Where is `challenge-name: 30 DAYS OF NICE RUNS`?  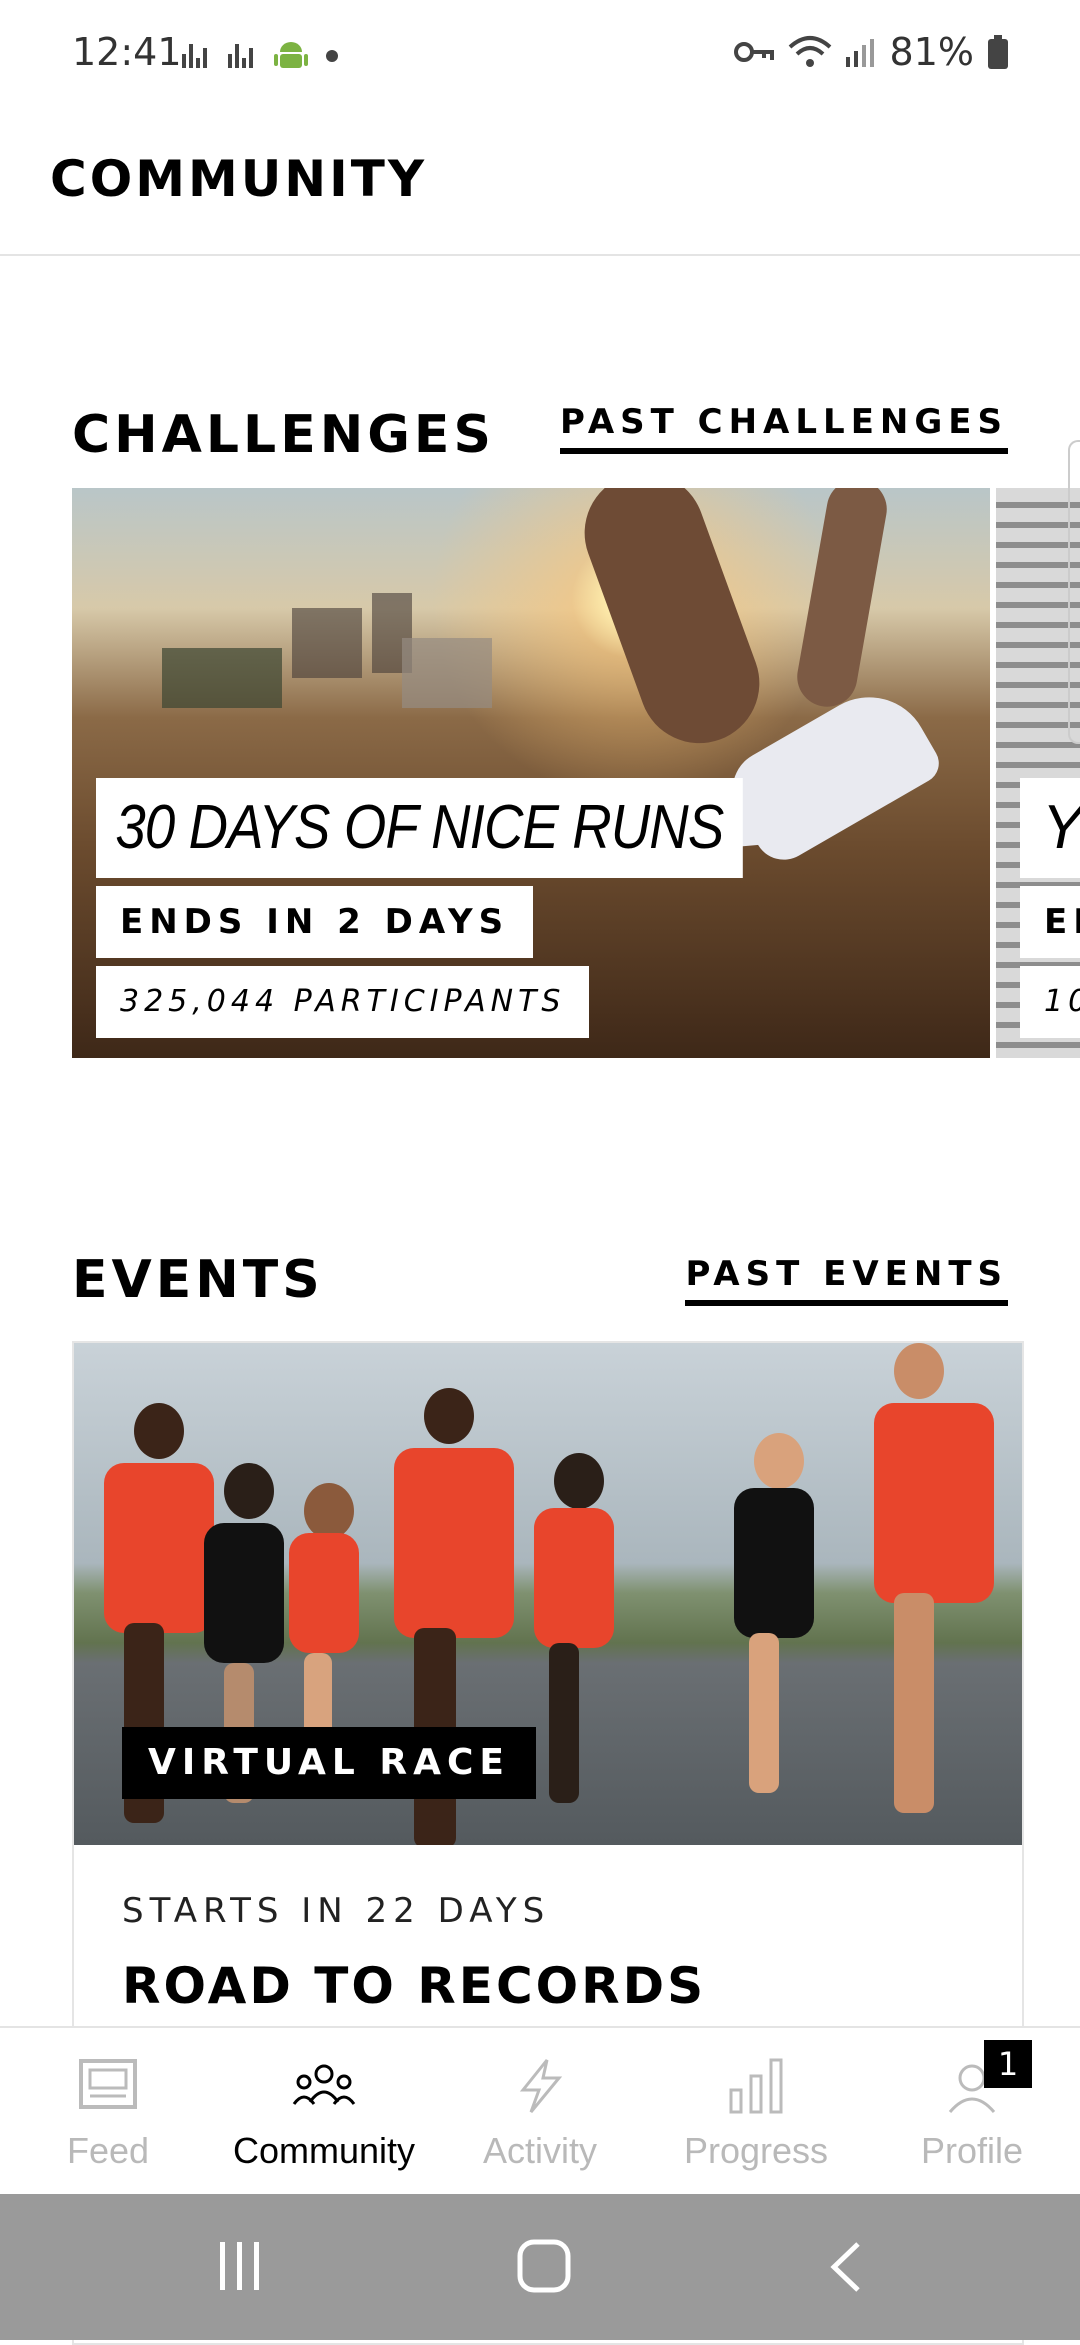
challenge-name: 30 DAYS OF NICE RUNS is located at coordinates (419, 828).